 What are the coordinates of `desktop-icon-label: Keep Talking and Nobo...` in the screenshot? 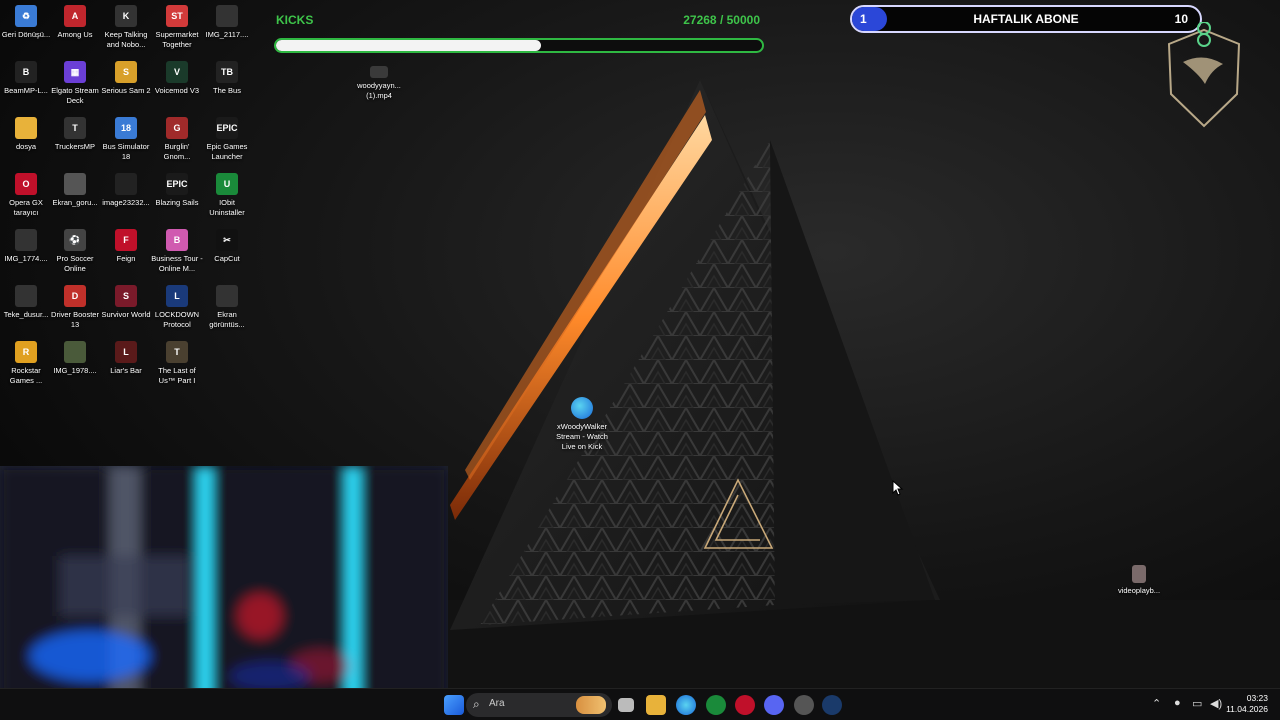 It's located at (126, 39).